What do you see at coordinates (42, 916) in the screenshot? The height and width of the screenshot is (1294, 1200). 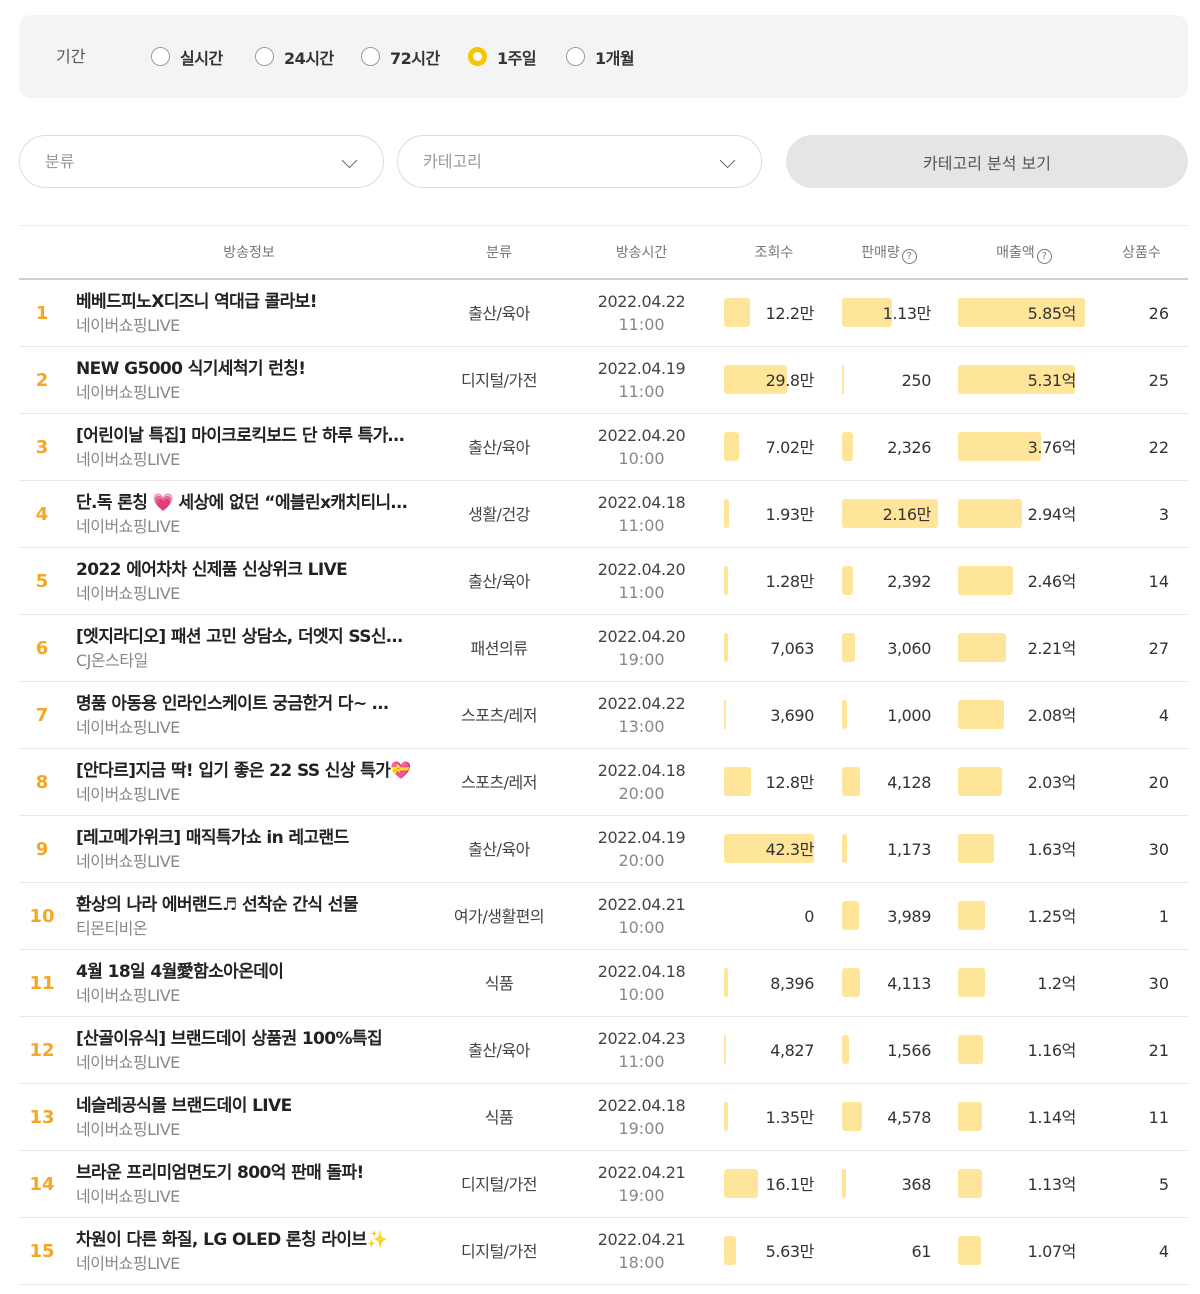 I see `rank-number: 10` at bounding box center [42, 916].